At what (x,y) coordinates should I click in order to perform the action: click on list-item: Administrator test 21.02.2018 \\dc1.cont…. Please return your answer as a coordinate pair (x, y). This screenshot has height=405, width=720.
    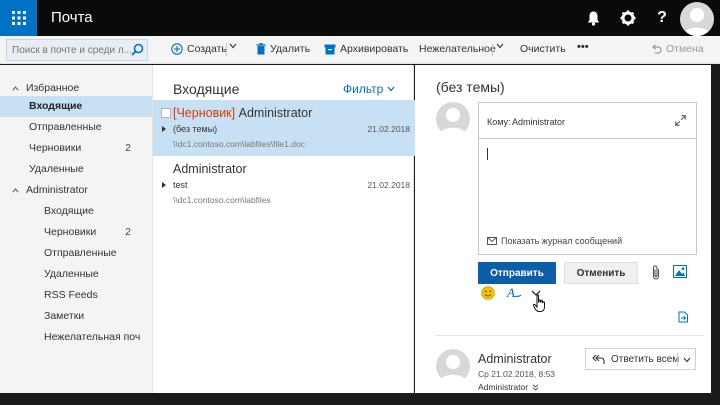
    Looking at the image, I should click on (284, 184).